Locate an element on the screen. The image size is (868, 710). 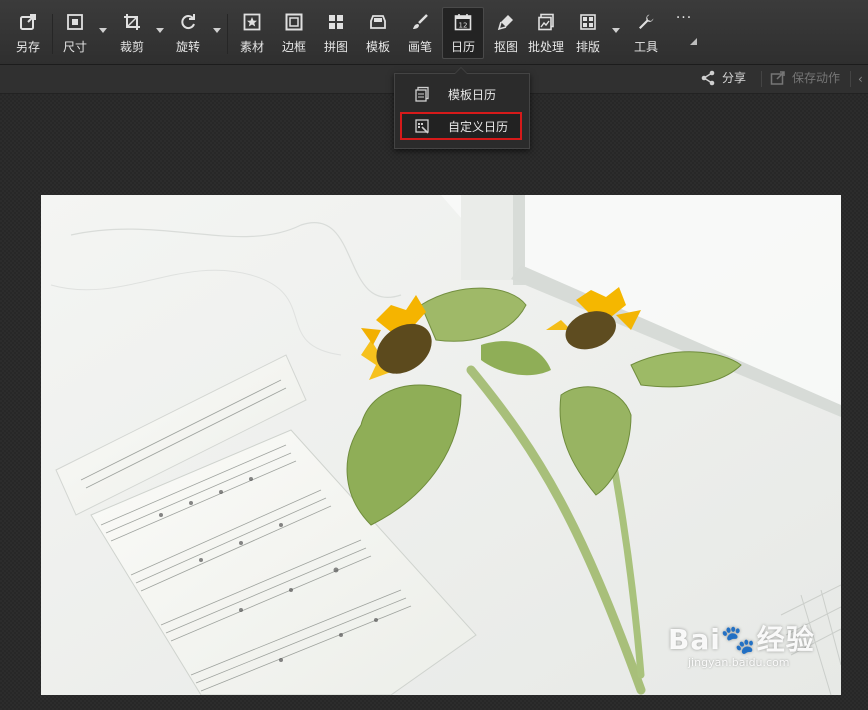
crop-button: 裁剪 is located at coordinates (132, 33).